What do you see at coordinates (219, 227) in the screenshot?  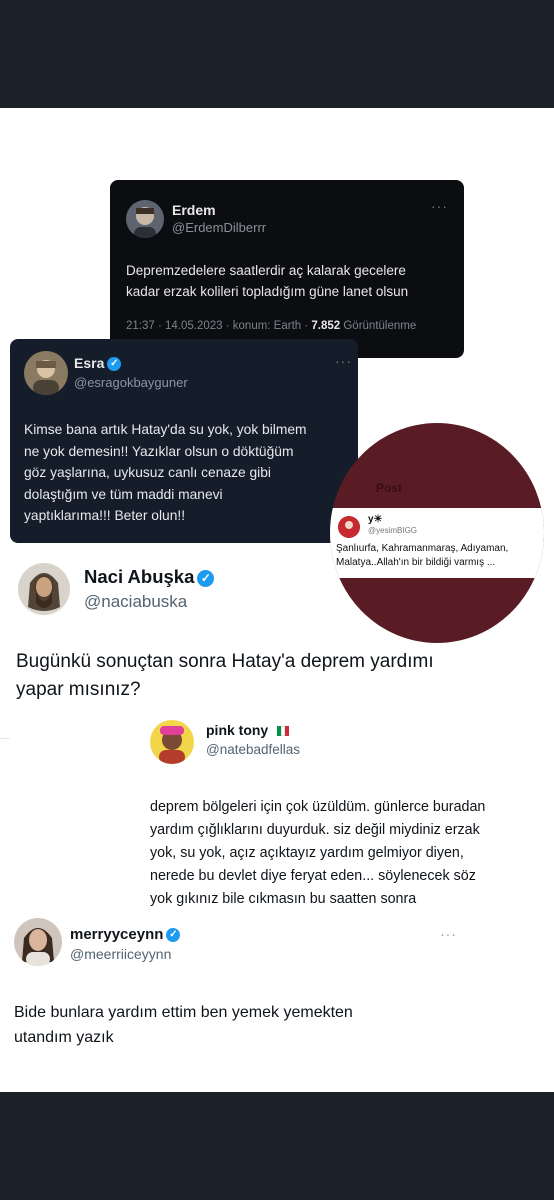 I see `author-handle: @ErdemDilberrr` at bounding box center [219, 227].